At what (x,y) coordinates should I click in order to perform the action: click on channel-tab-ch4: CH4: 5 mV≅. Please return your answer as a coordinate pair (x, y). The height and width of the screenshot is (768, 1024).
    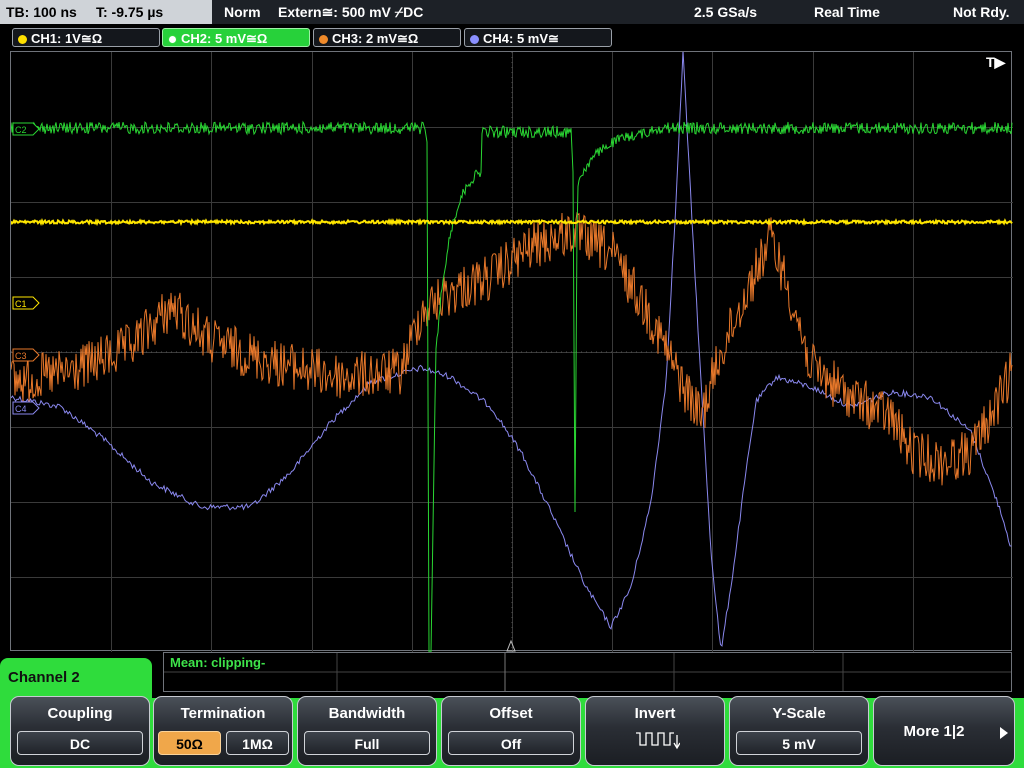
    Looking at the image, I should click on (538, 37).